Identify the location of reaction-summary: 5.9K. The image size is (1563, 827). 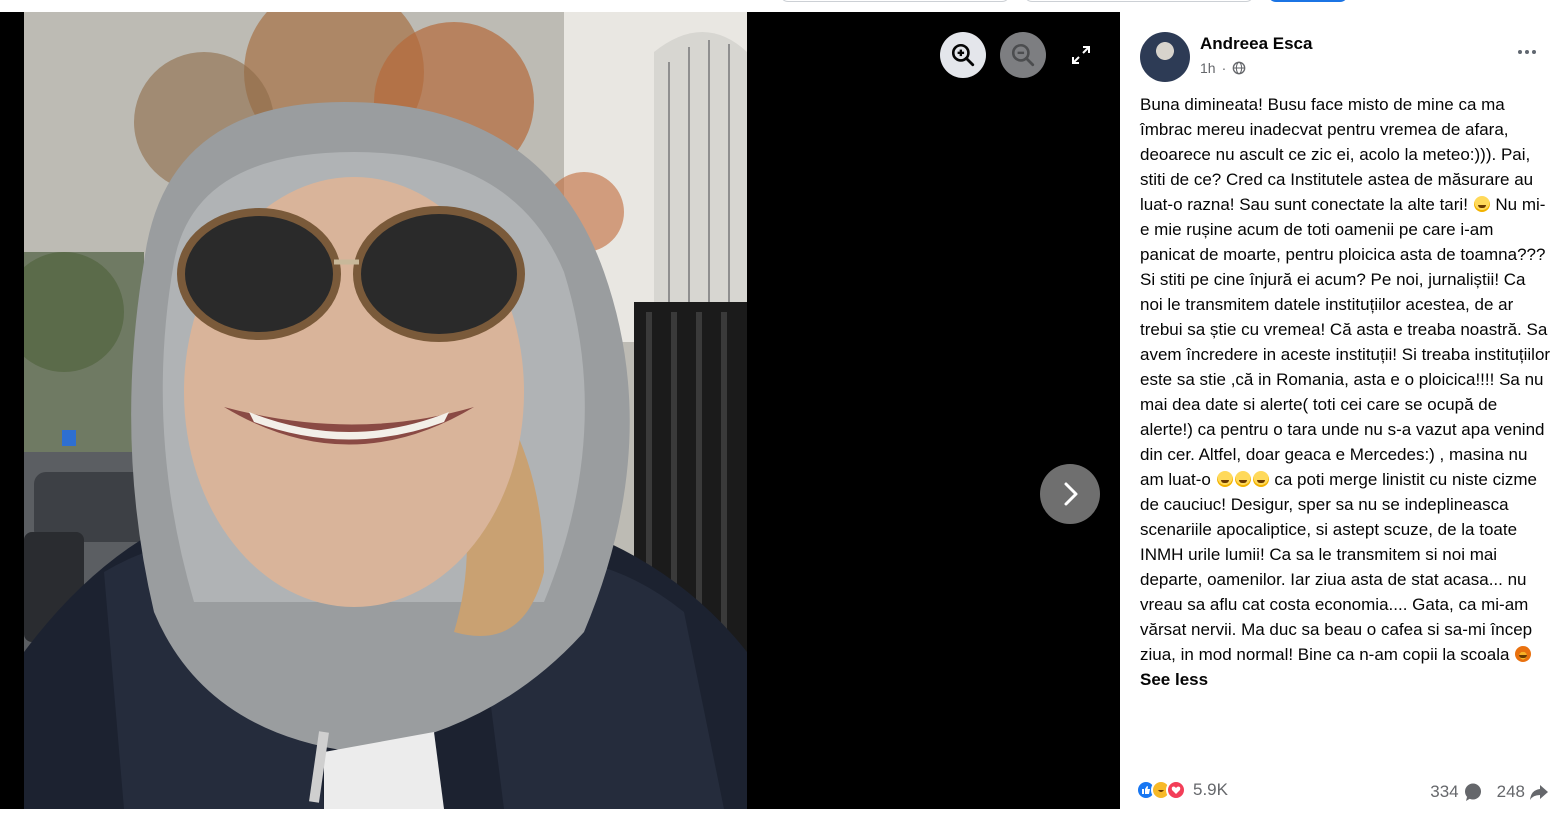
(1182, 790).